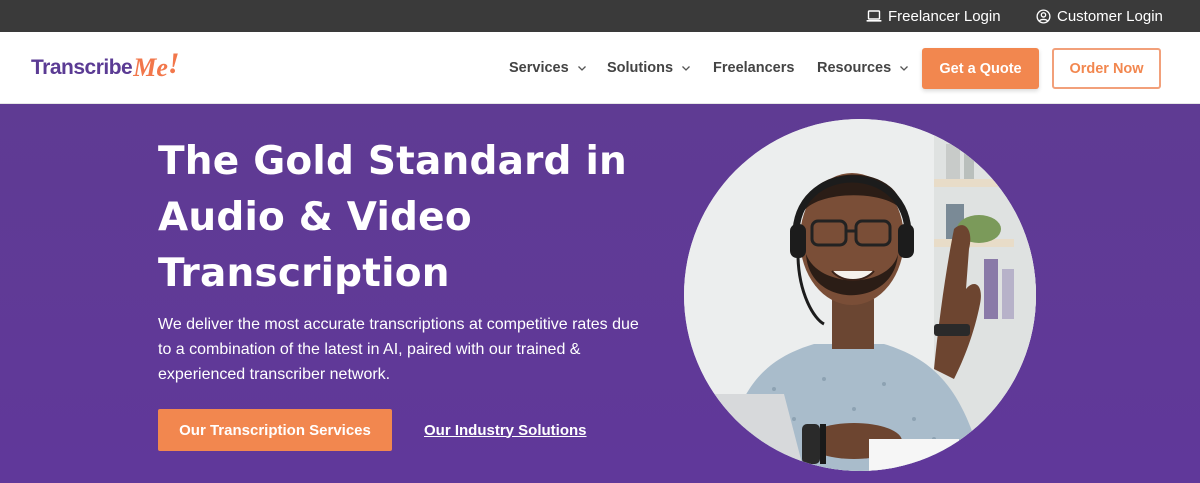  What do you see at coordinates (980, 68) in the screenshot?
I see `get-a-quote-button: Get a Quote` at bounding box center [980, 68].